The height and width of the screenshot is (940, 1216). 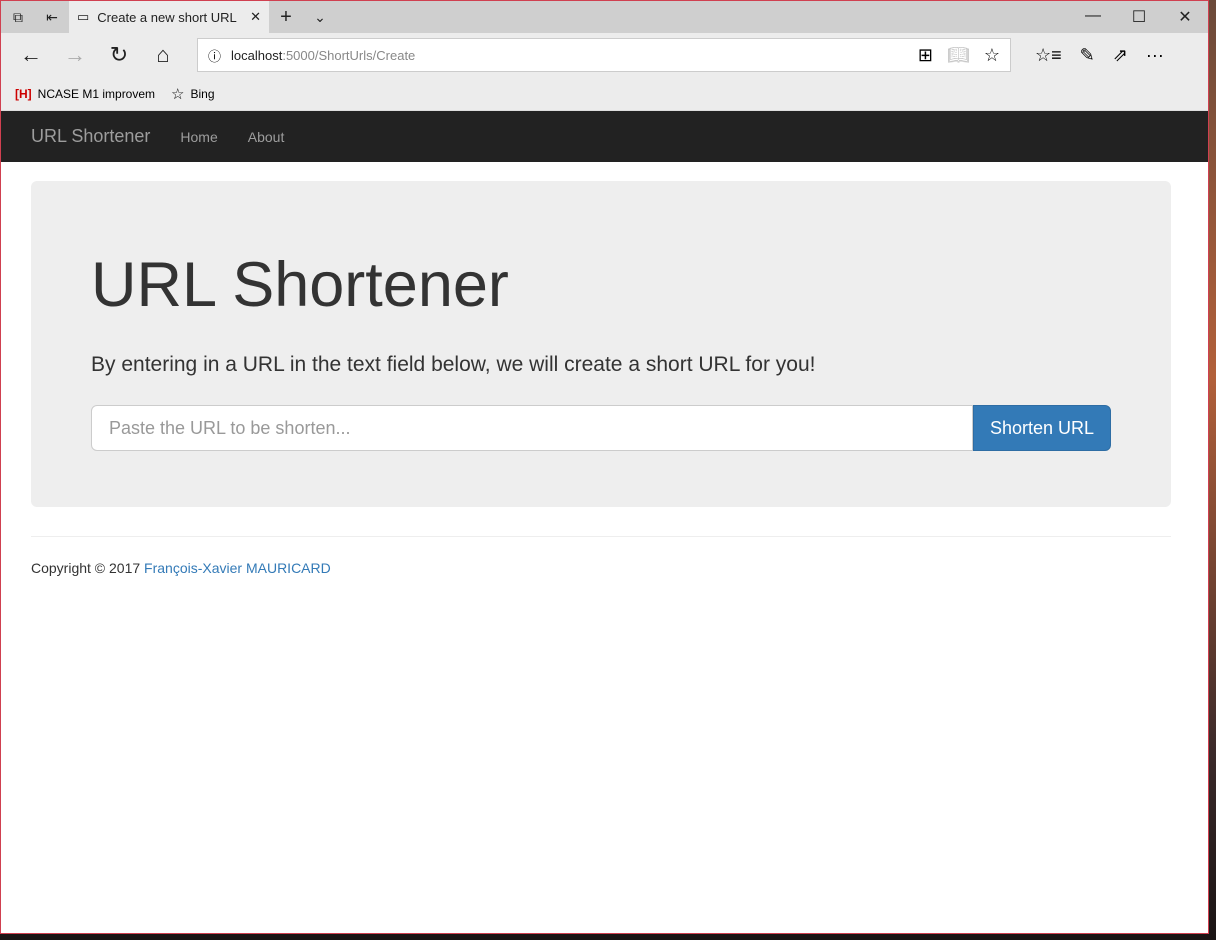 I want to click on refresh-icon: ↻, so click(x=119, y=55).